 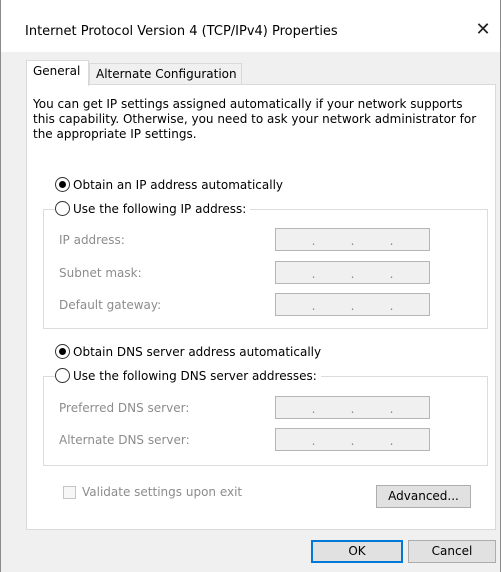 I want to click on radio-obtain-ip-auto: Obtain an IP address automatically, so click(x=169, y=184).